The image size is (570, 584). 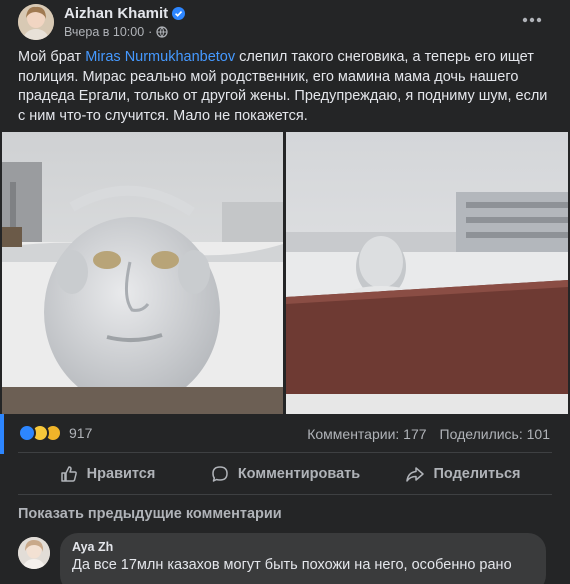 I want to click on post-timestamp: Вчера в 10:00, so click(x=104, y=32).